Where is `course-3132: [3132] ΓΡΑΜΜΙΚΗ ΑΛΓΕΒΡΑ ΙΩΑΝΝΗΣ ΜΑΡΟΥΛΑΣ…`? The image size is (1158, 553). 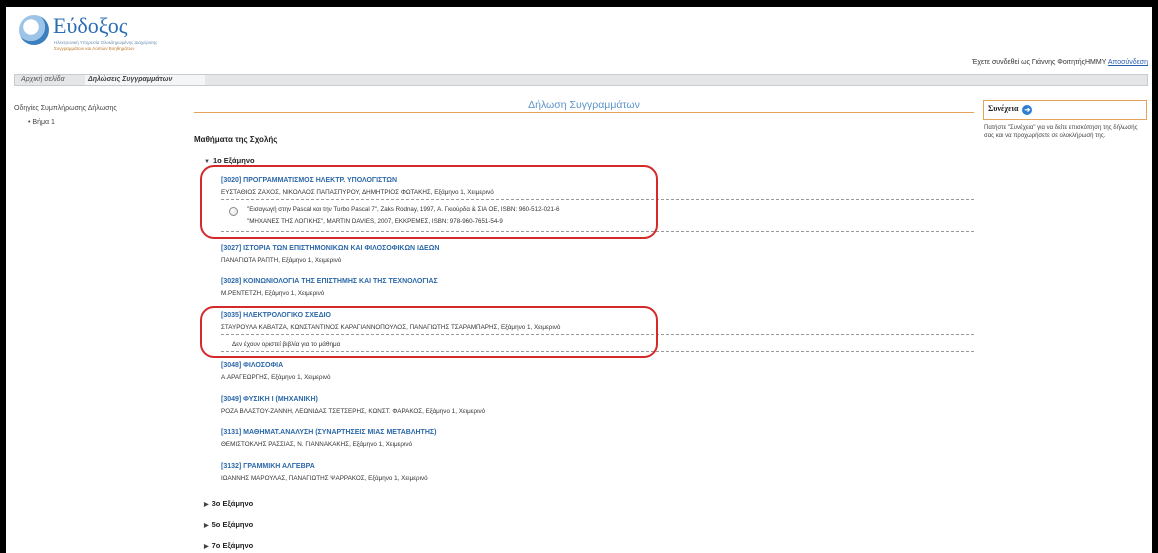
course-3132: [3132] ΓΡΑΜΜΙΚΗ ΑΛΓΕΒΡΑ ΙΩΑΝΝΗΣ ΜΑΡΟΥΛΑΣ… is located at coordinates (597, 472).